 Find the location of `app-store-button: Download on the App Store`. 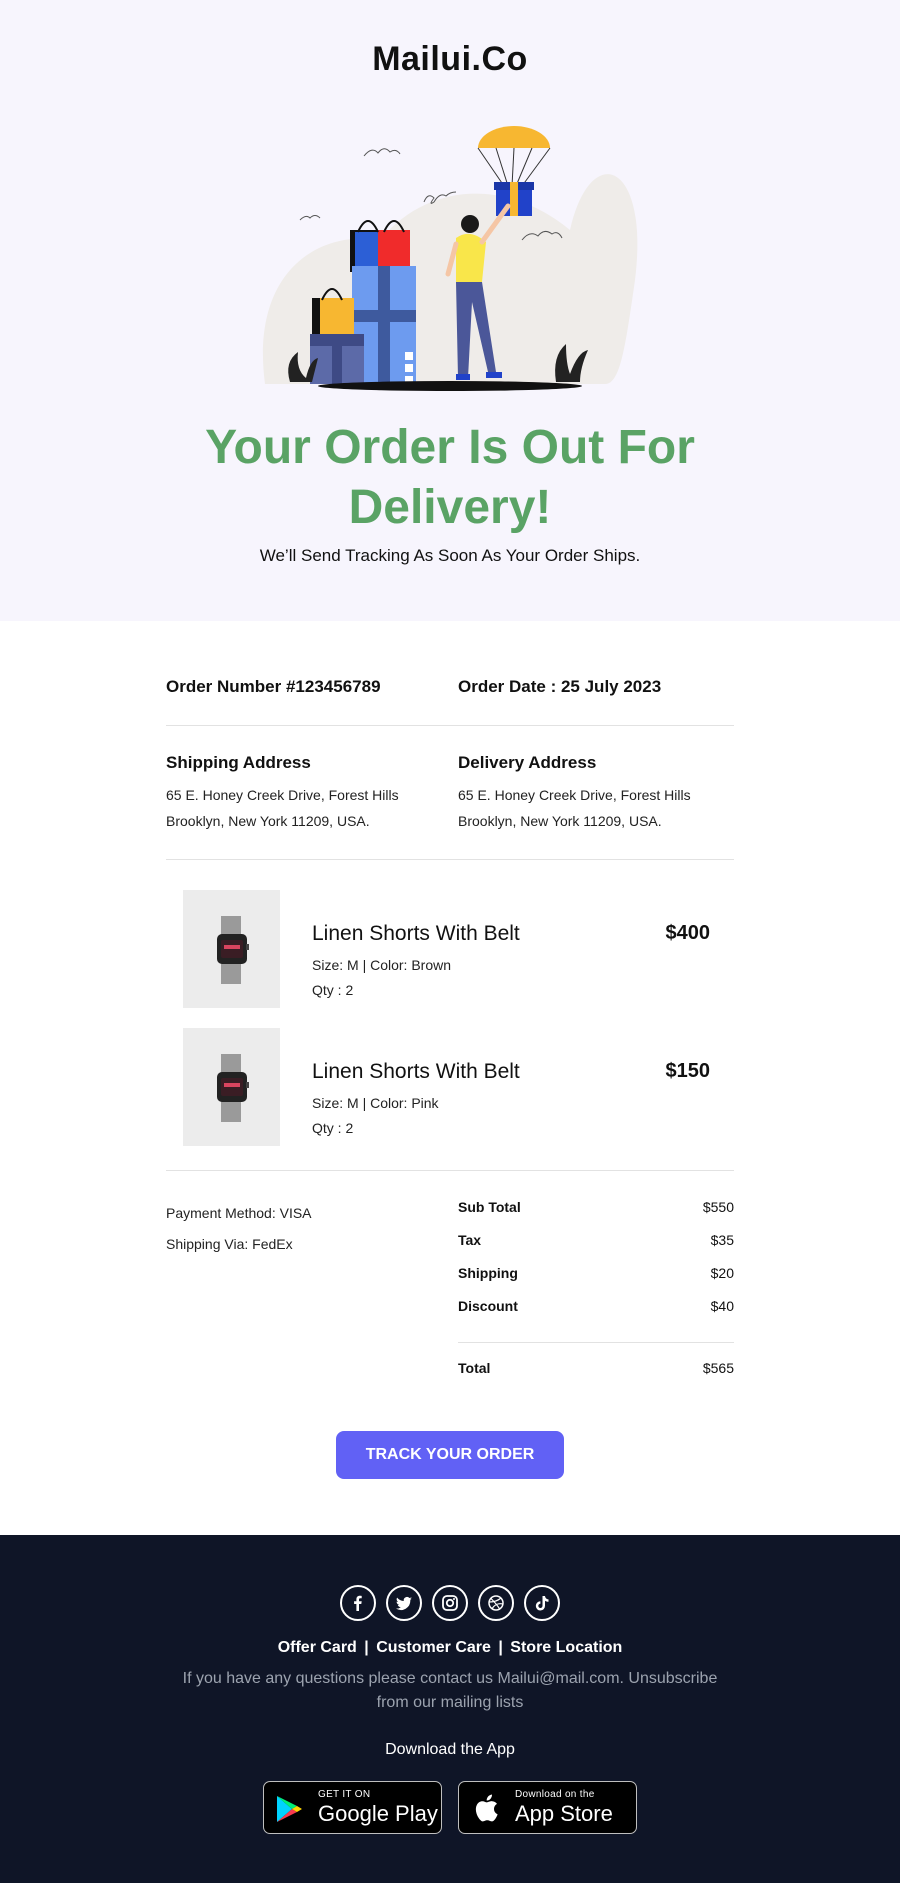

app-store-button: Download on the App Store is located at coordinates (547, 1807).